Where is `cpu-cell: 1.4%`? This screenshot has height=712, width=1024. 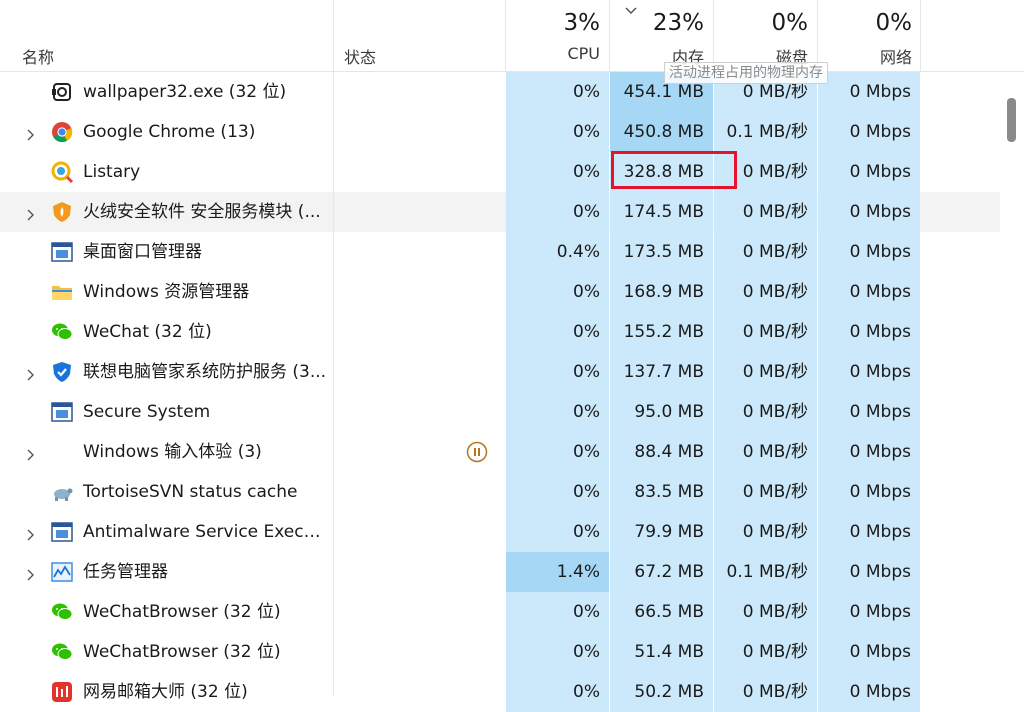
cpu-cell: 1.4% is located at coordinates (557, 572).